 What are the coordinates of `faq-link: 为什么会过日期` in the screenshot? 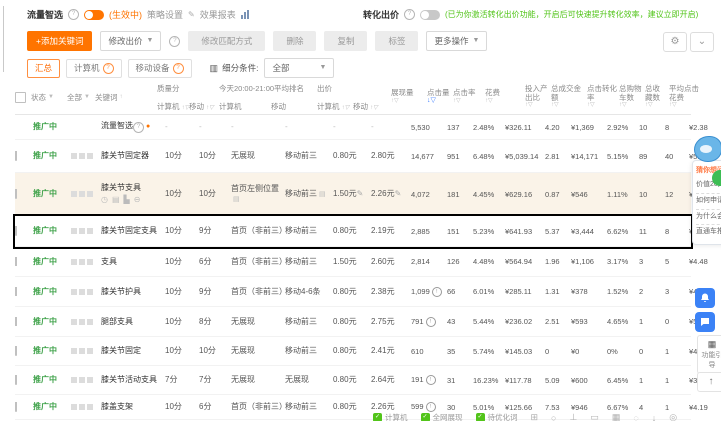 It's located at (708, 218).